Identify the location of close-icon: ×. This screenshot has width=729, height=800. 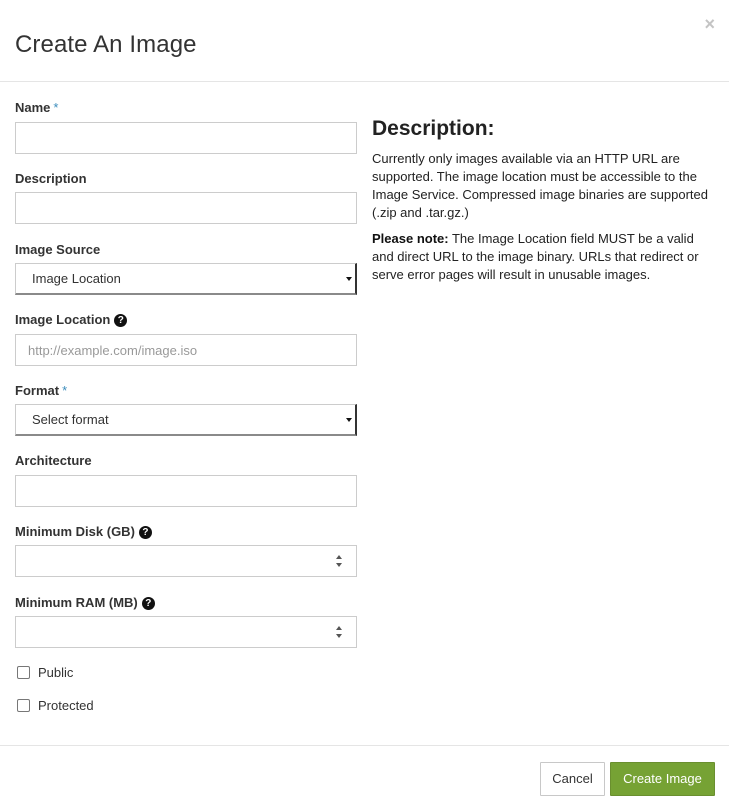
(709, 24).